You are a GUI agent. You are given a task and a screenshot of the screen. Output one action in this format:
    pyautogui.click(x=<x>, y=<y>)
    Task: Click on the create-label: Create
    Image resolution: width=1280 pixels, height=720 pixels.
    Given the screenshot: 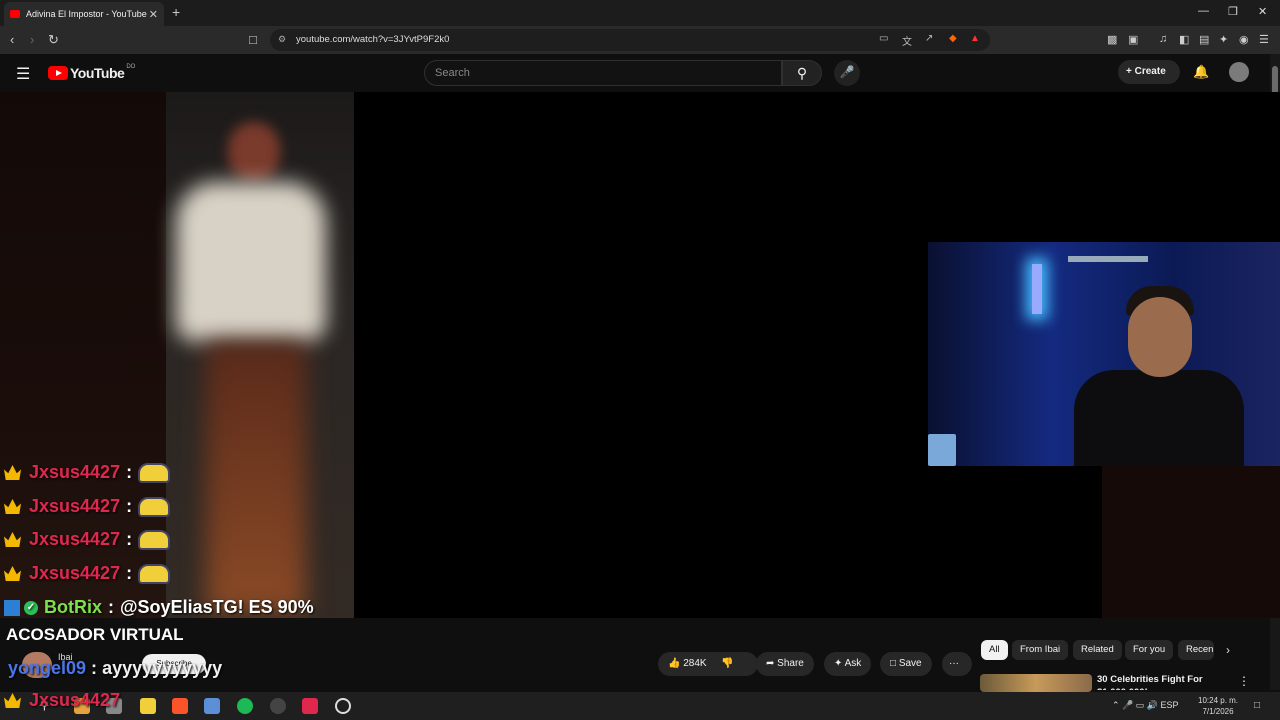 What is the action you would take?
    pyautogui.click(x=1150, y=71)
    